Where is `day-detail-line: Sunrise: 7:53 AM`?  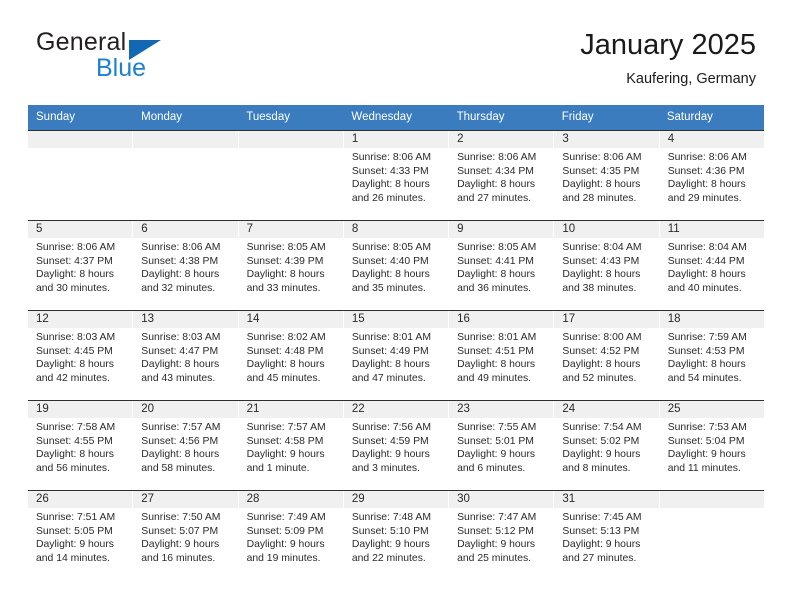 day-detail-line: Sunrise: 7:53 AM is located at coordinates (707, 427).